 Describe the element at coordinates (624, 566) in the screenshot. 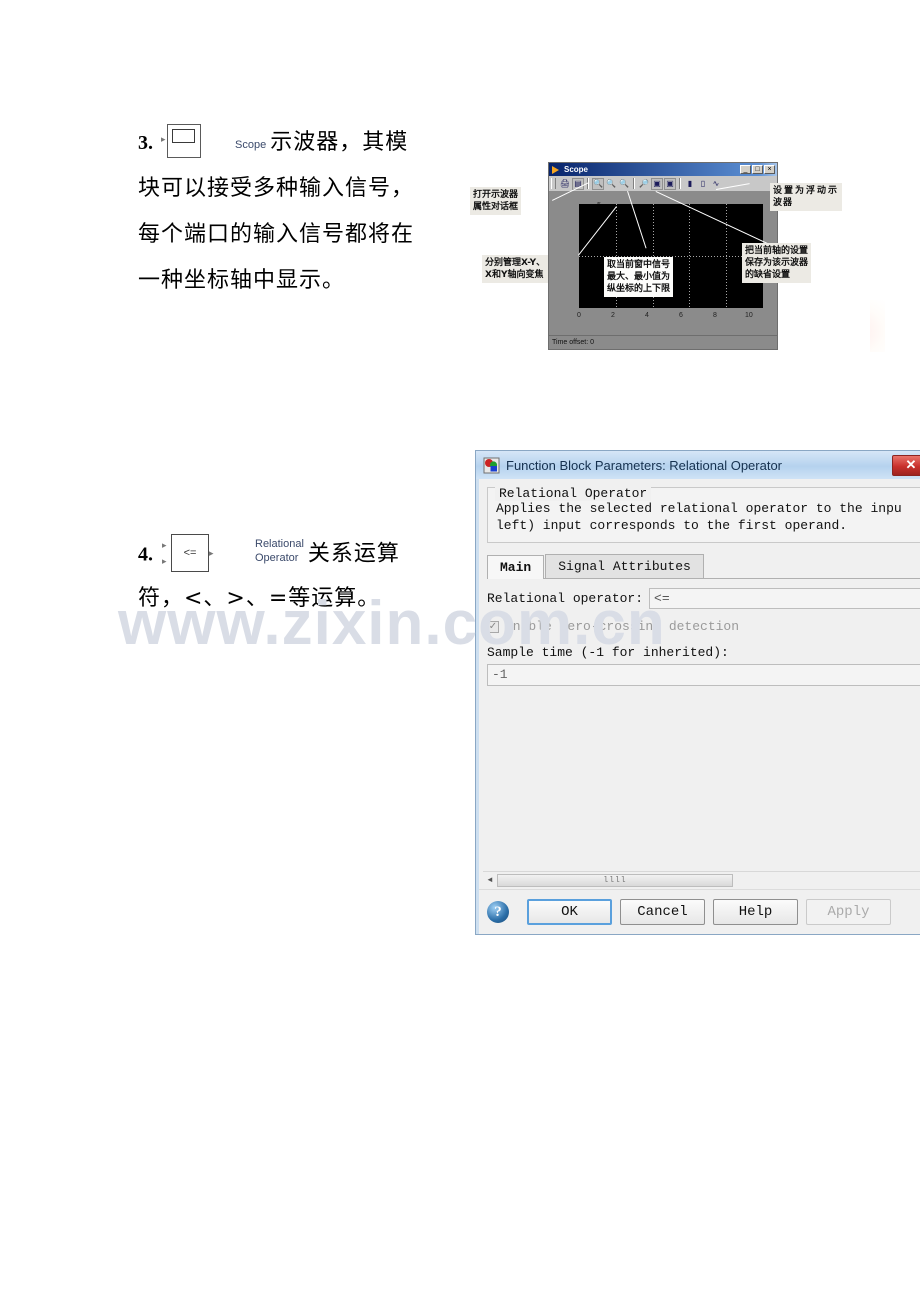

I see `tab-signal-attributes: Signal Attributes` at that location.